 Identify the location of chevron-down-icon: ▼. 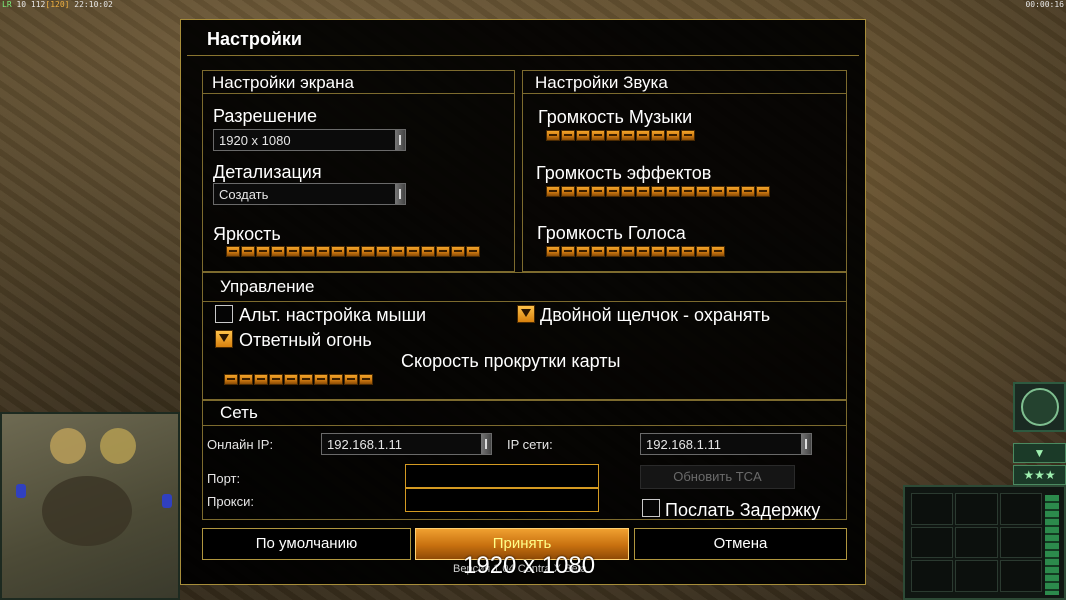
(1039, 453).